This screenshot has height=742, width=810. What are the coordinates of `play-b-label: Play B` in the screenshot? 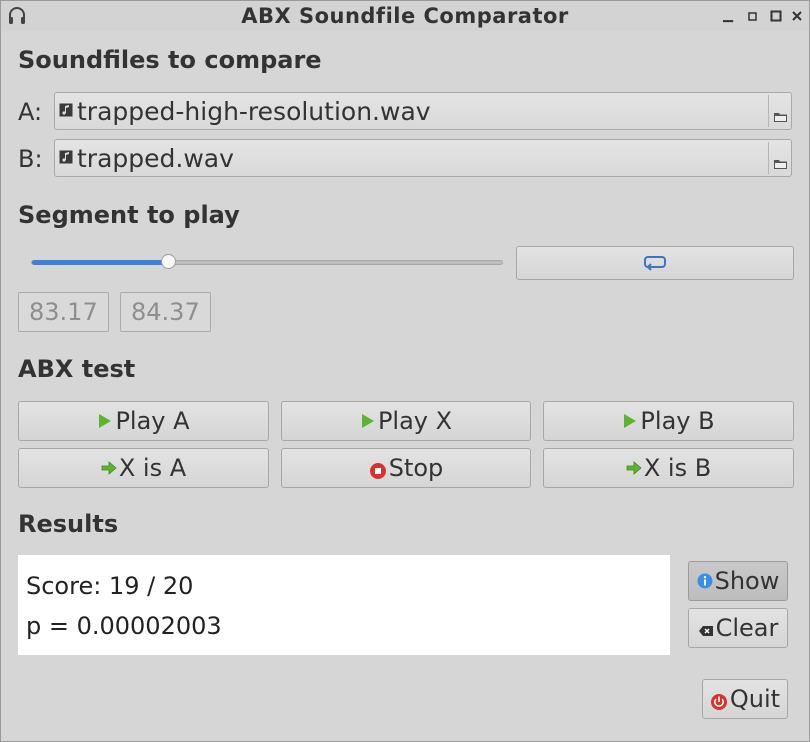 It's located at (677, 421).